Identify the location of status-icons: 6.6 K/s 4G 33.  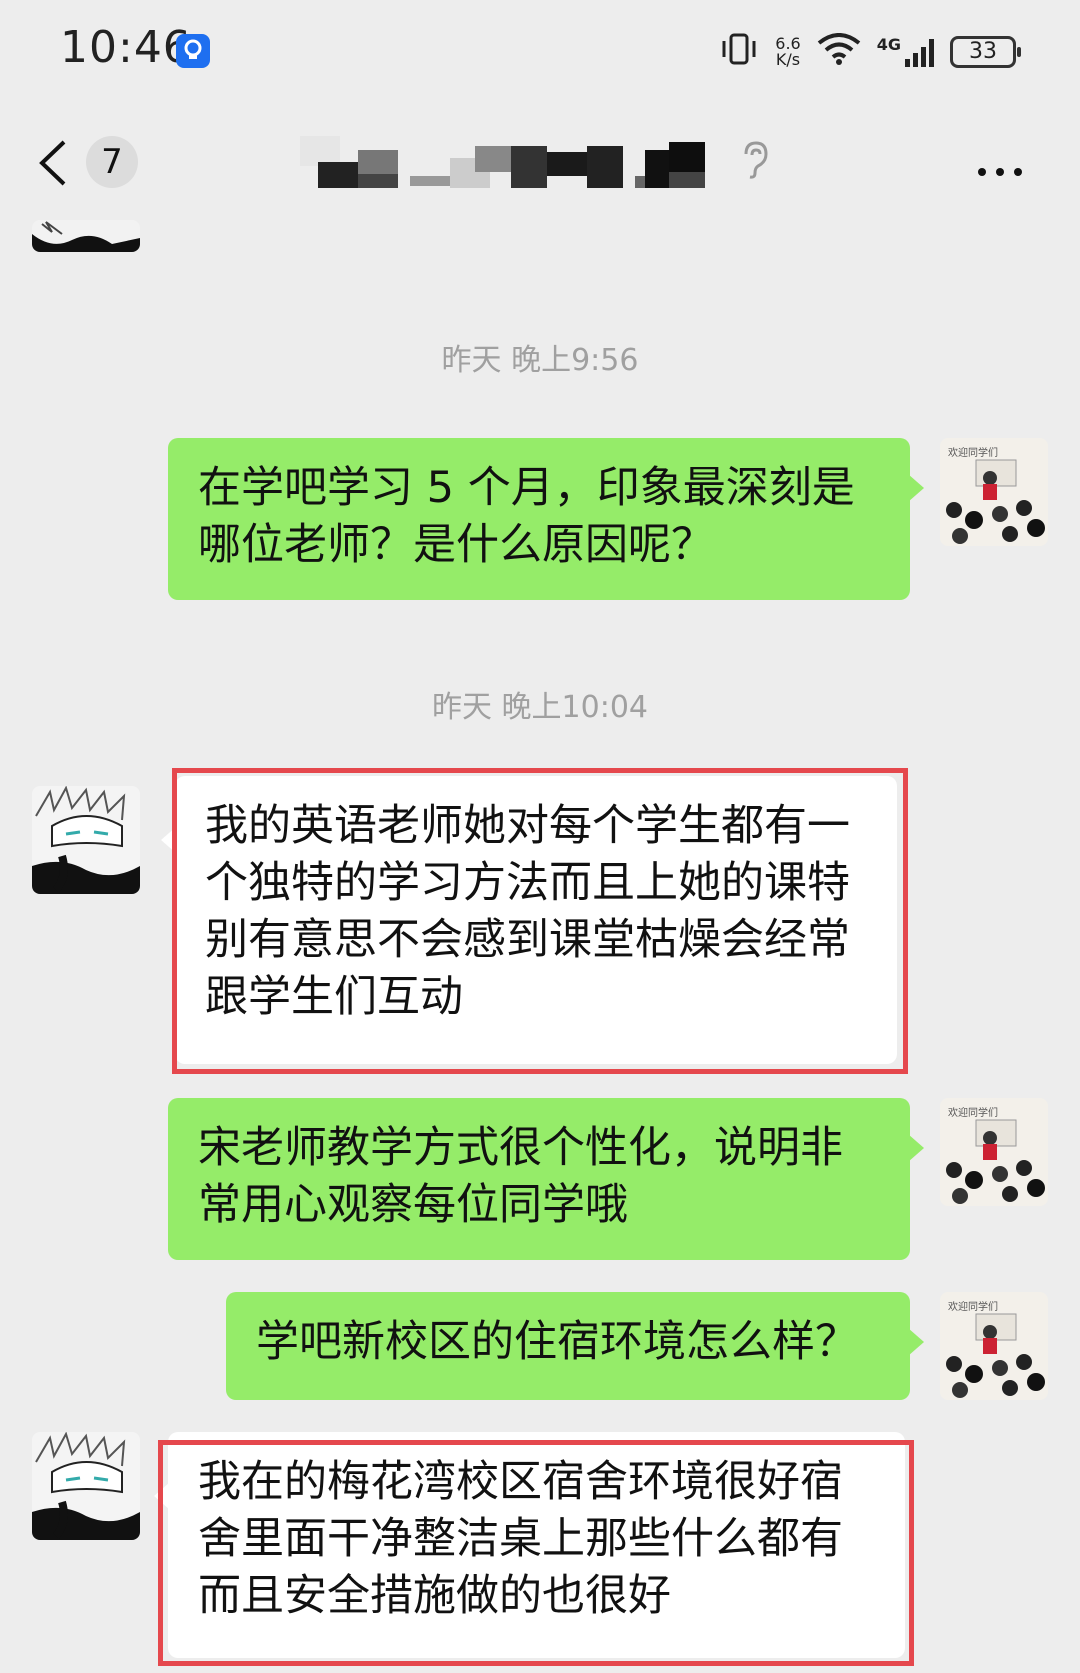
(870, 52).